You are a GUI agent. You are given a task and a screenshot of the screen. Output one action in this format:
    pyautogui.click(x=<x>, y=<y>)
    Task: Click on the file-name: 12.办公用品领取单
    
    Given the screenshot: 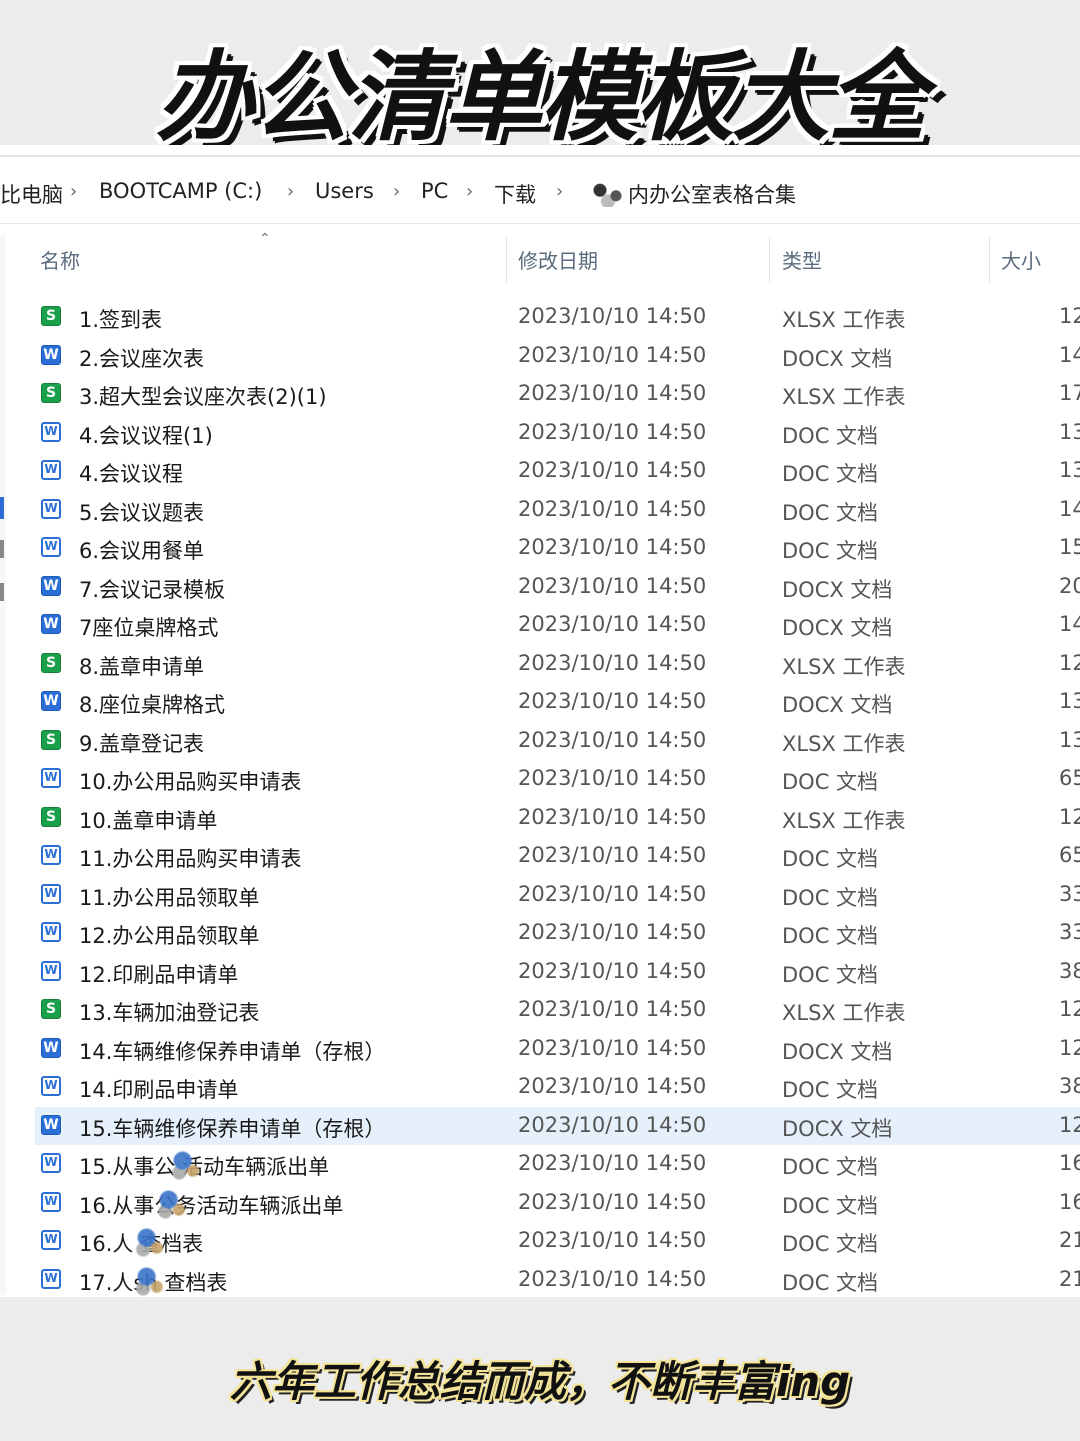 What is the action you would take?
    pyautogui.click(x=169, y=936)
    